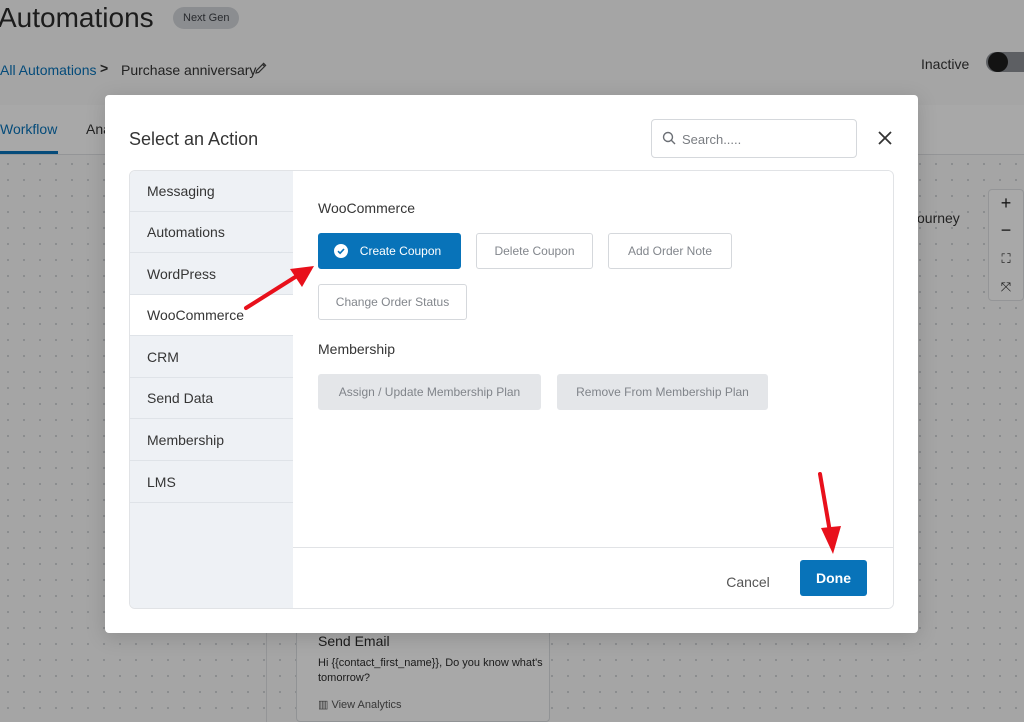 The width and height of the screenshot is (1024, 722). What do you see at coordinates (669, 140) in the screenshot?
I see `search-icon` at bounding box center [669, 140].